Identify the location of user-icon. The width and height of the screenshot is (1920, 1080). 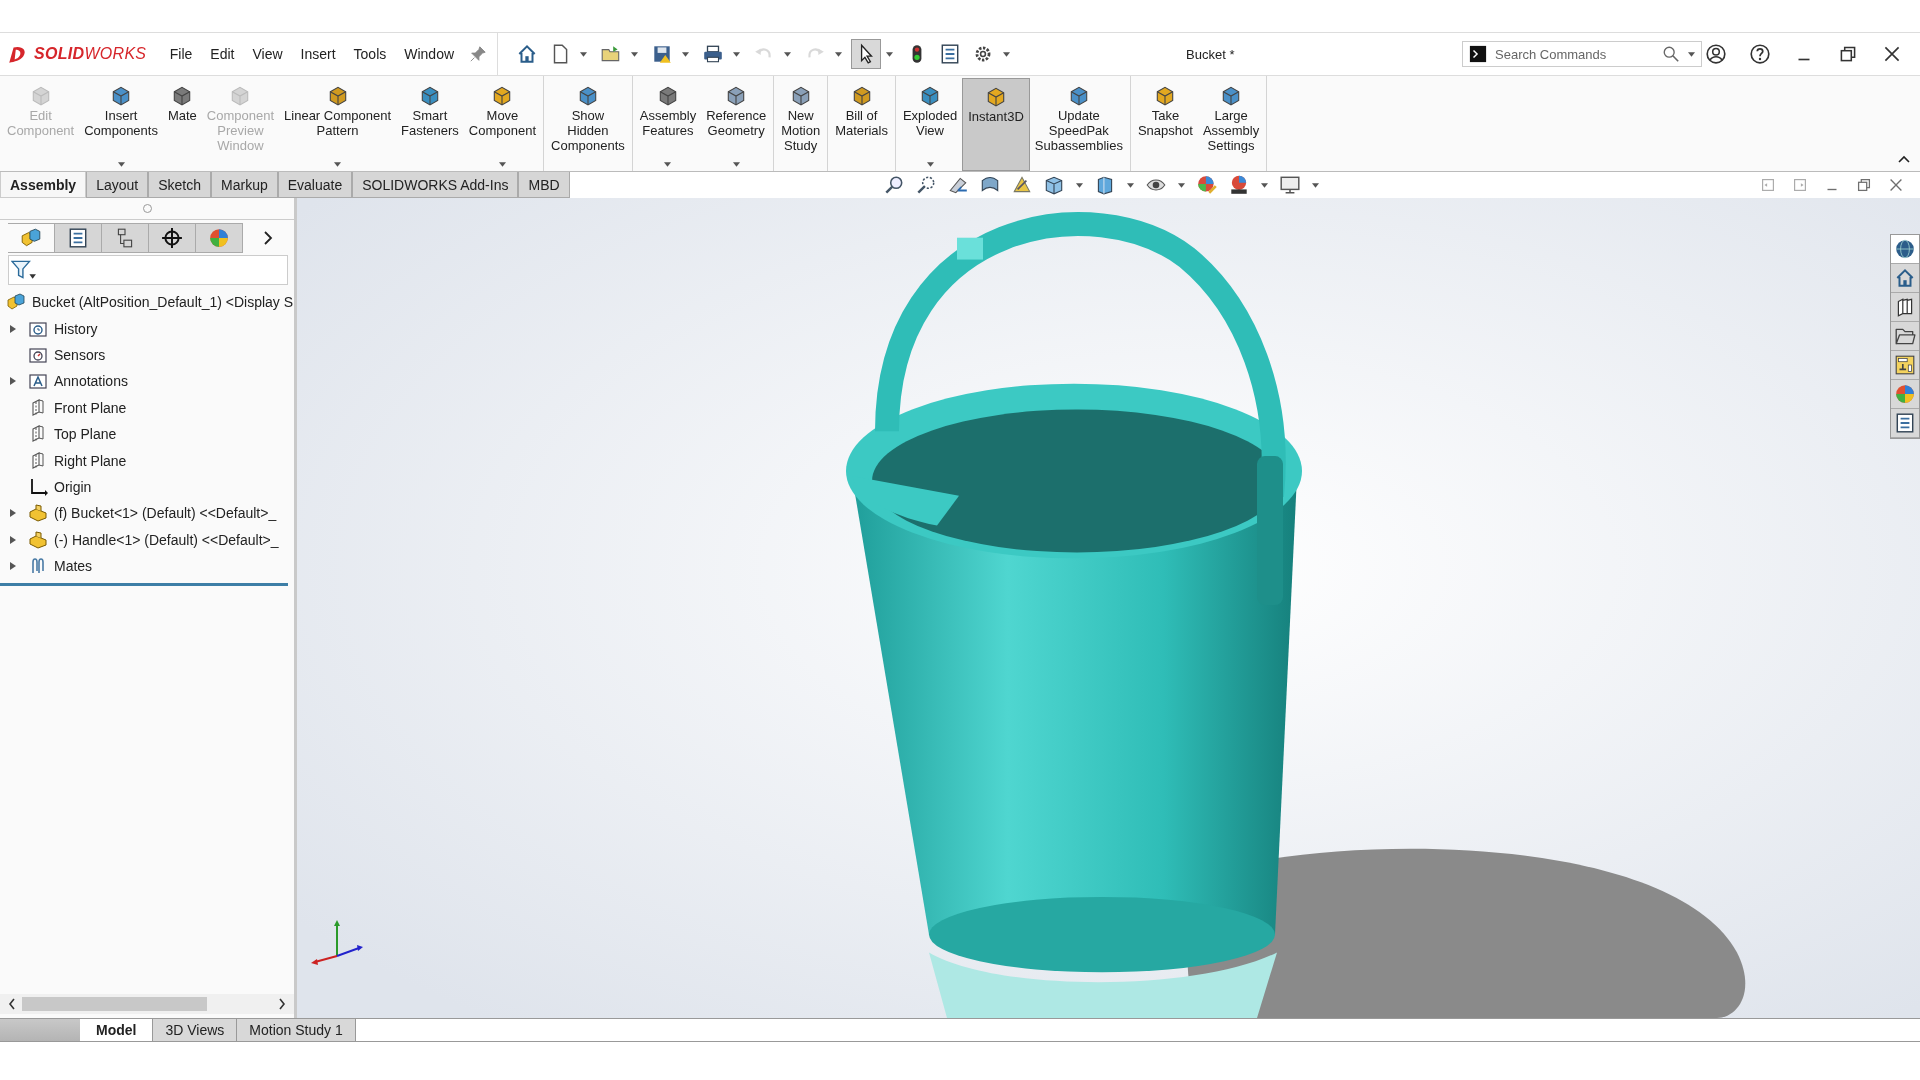
(1716, 54).